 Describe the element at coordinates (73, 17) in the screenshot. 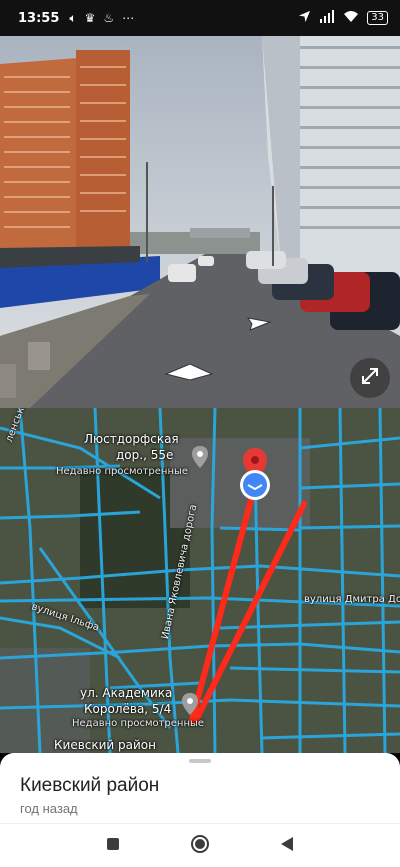

I see `volume-icon: 🔈︎` at that location.